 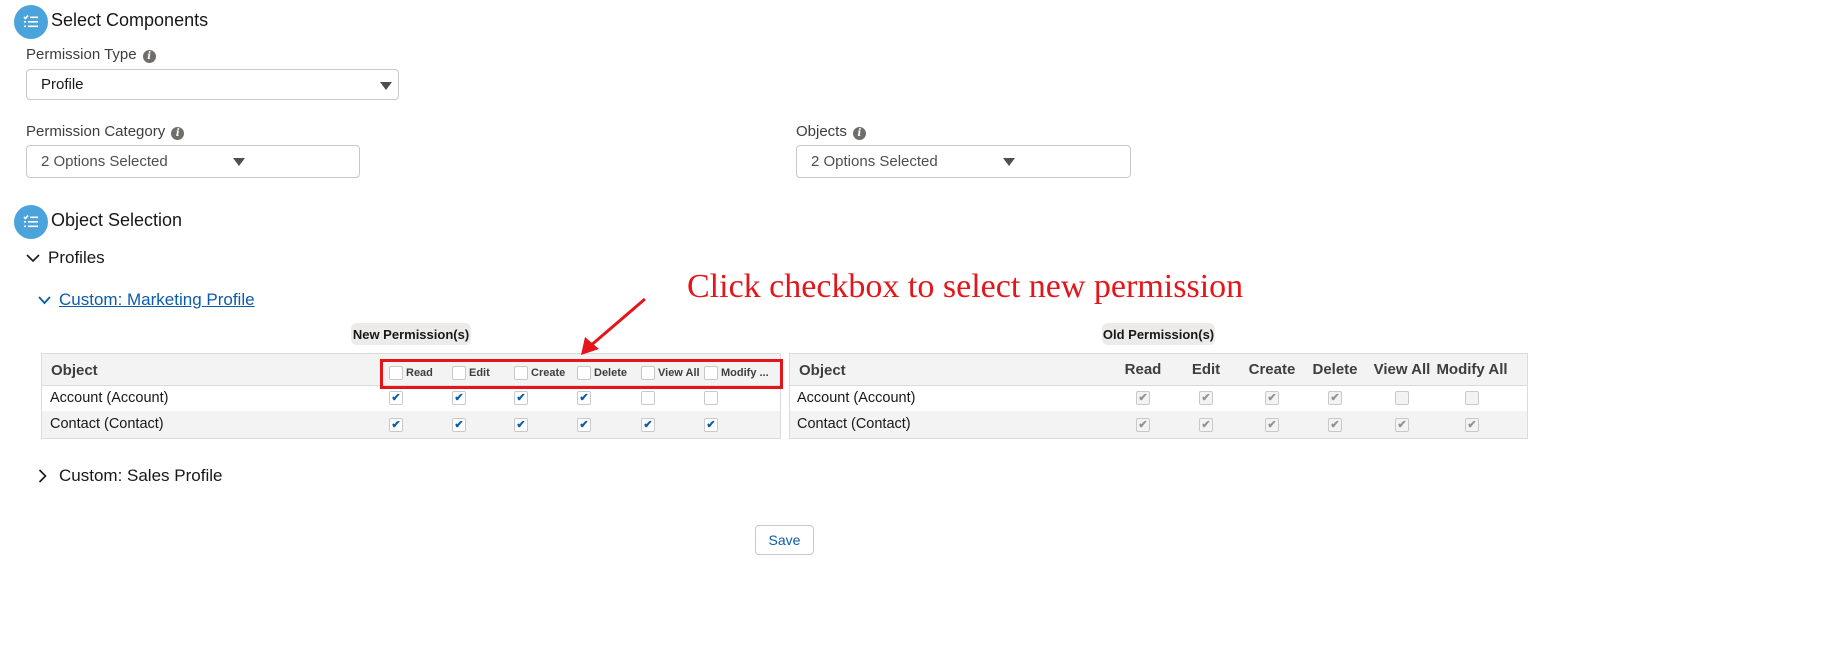 What do you see at coordinates (581, 374) in the screenshot?
I see `highlight-box` at bounding box center [581, 374].